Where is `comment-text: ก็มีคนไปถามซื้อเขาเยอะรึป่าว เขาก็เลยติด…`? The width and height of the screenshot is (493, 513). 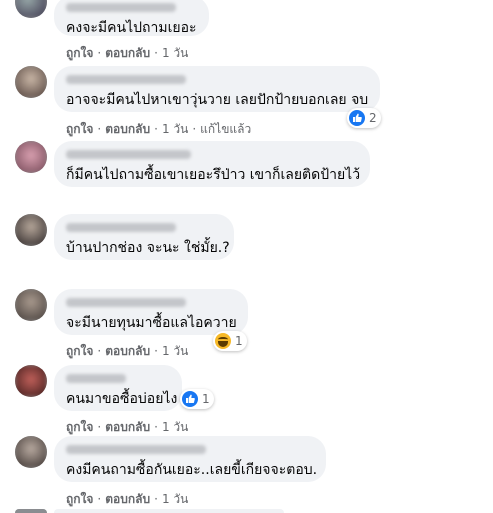
comment-text: ก็มีคนไปถามซื้อเขาเยอะรึป่าว เขาก็เลยติด… is located at coordinates (213, 175).